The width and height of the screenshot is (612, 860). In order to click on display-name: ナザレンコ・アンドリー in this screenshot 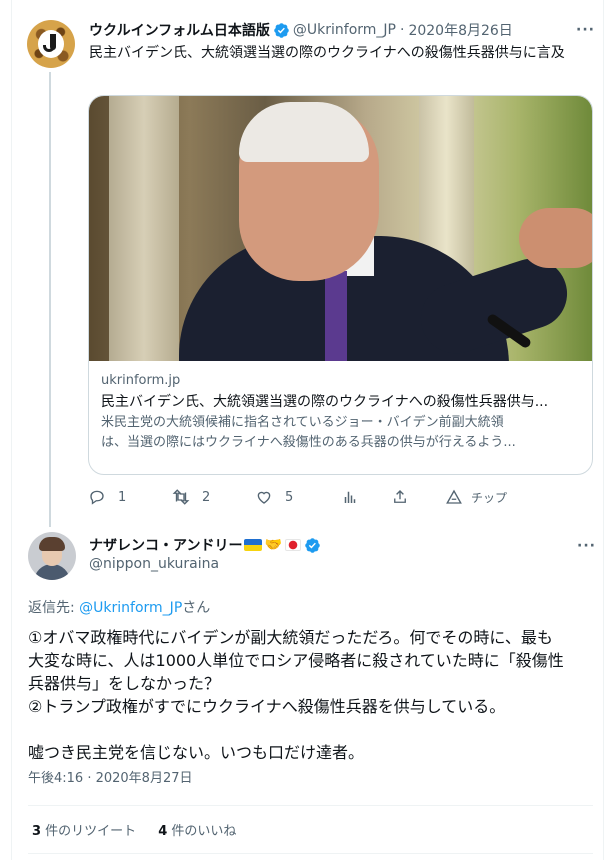, I will do `click(165, 545)`.